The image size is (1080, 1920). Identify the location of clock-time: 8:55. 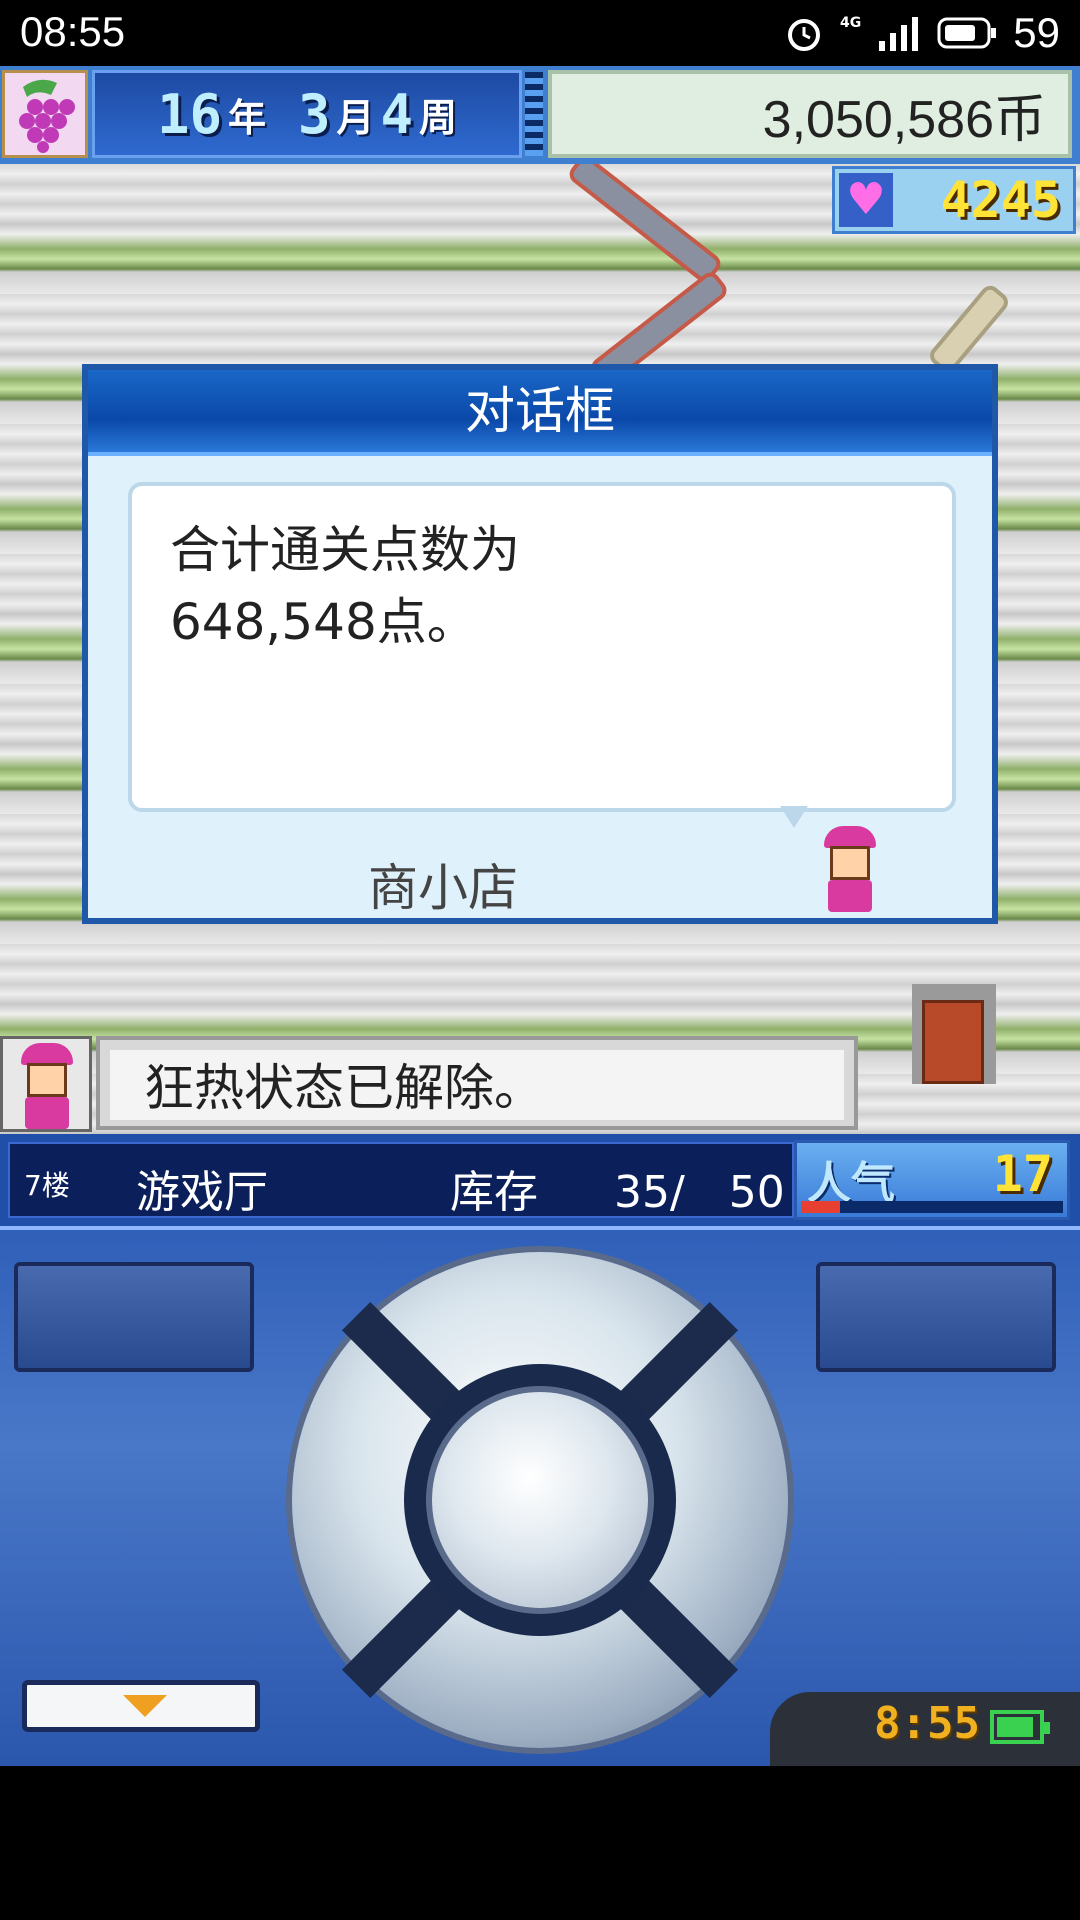
(927, 1723).